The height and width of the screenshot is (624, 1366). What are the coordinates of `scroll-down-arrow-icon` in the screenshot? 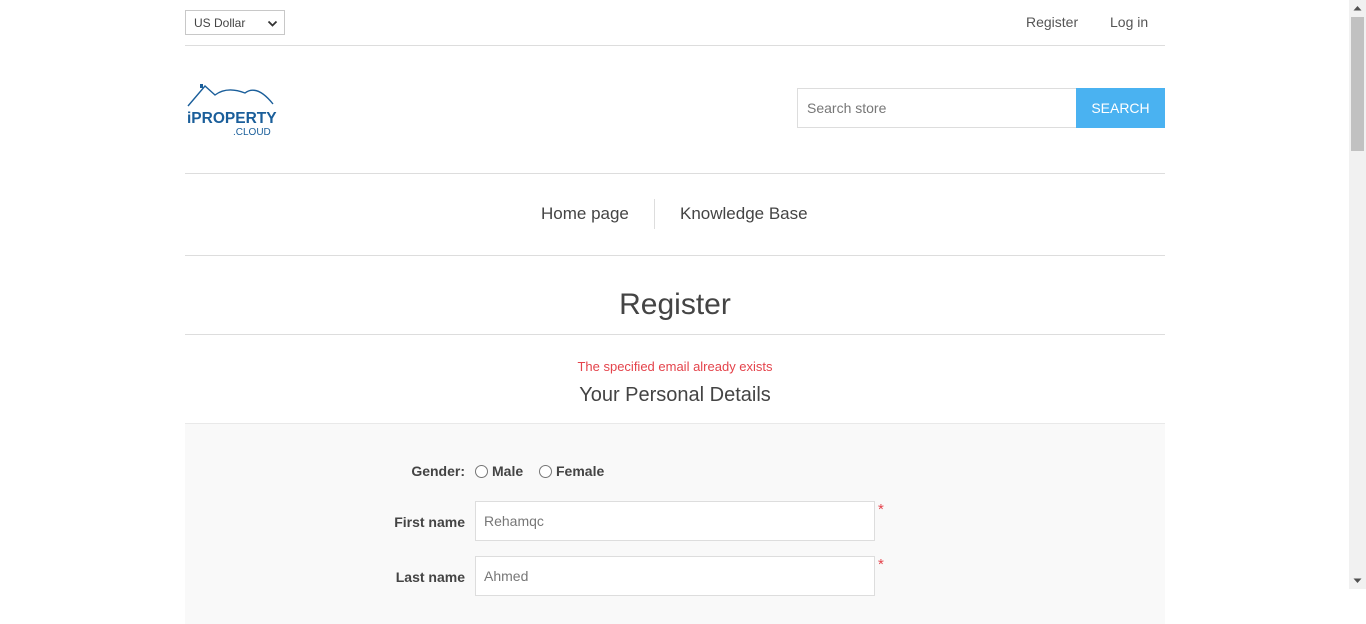 It's located at (1357, 580).